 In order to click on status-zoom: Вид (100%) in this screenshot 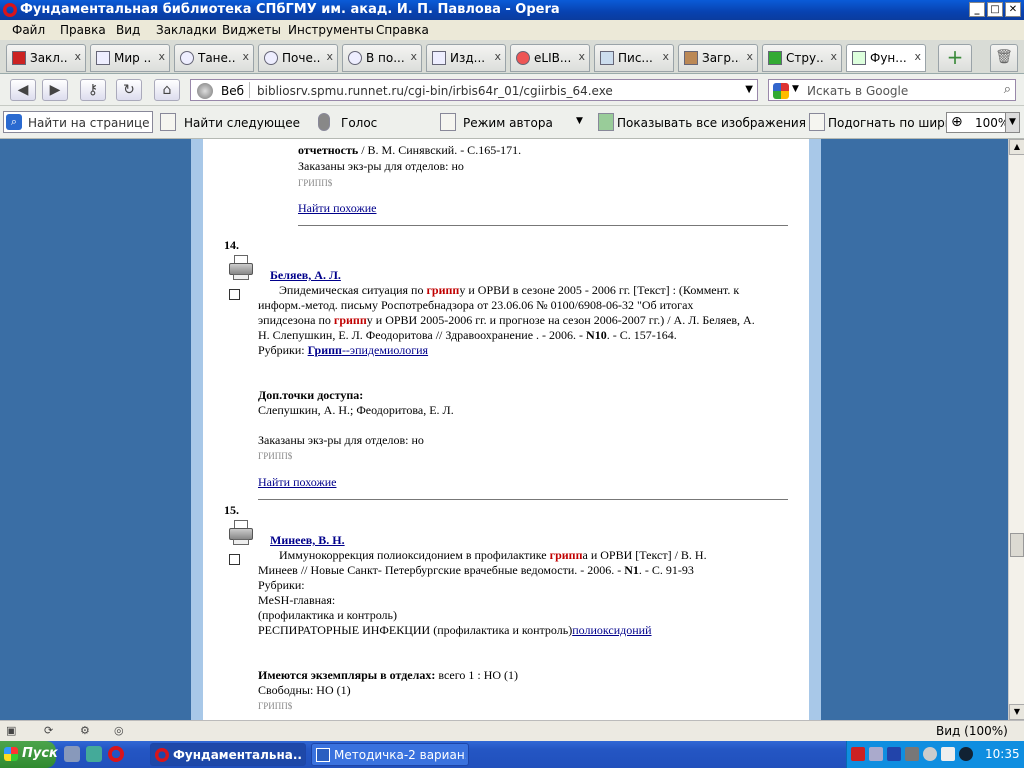, I will do `click(972, 731)`.